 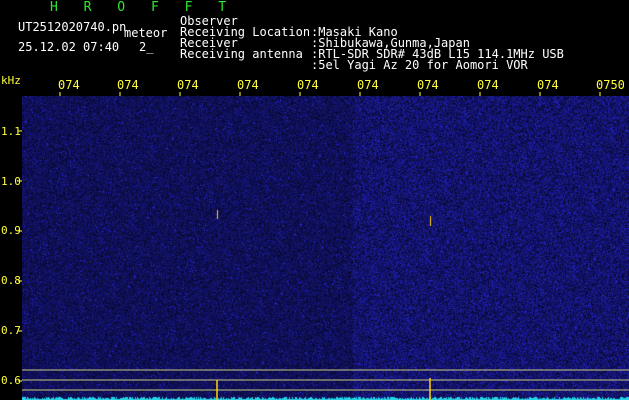 I want to click on freq-tick-label: 1.1, so click(x=11, y=131).